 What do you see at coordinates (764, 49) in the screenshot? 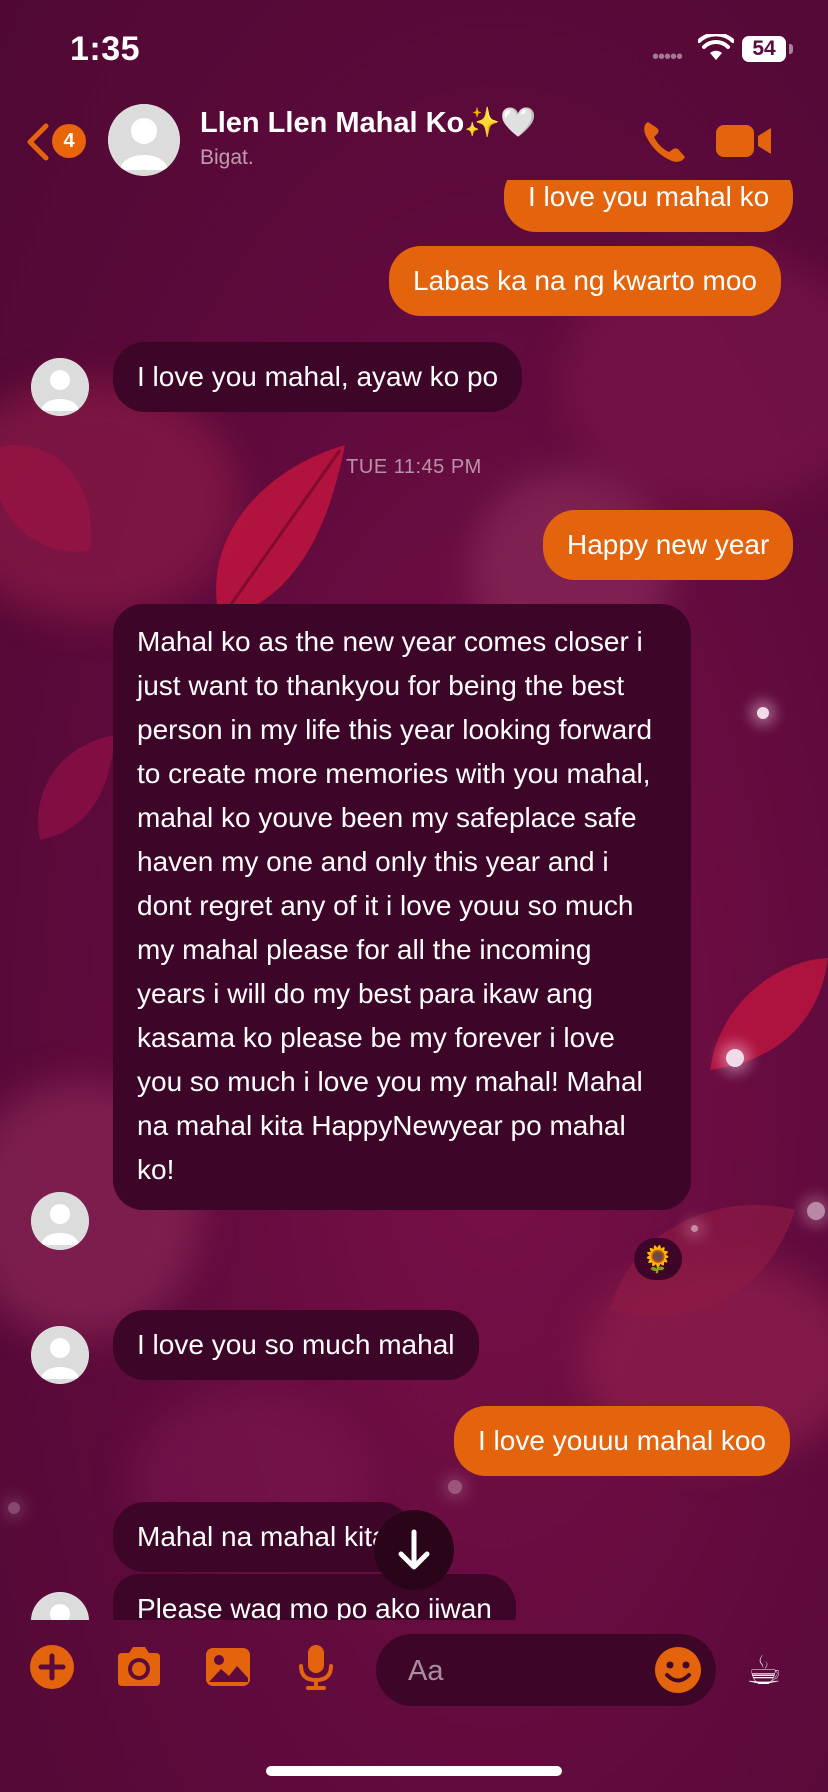
I see `battery-icon: 54` at bounding box center [764, 49].